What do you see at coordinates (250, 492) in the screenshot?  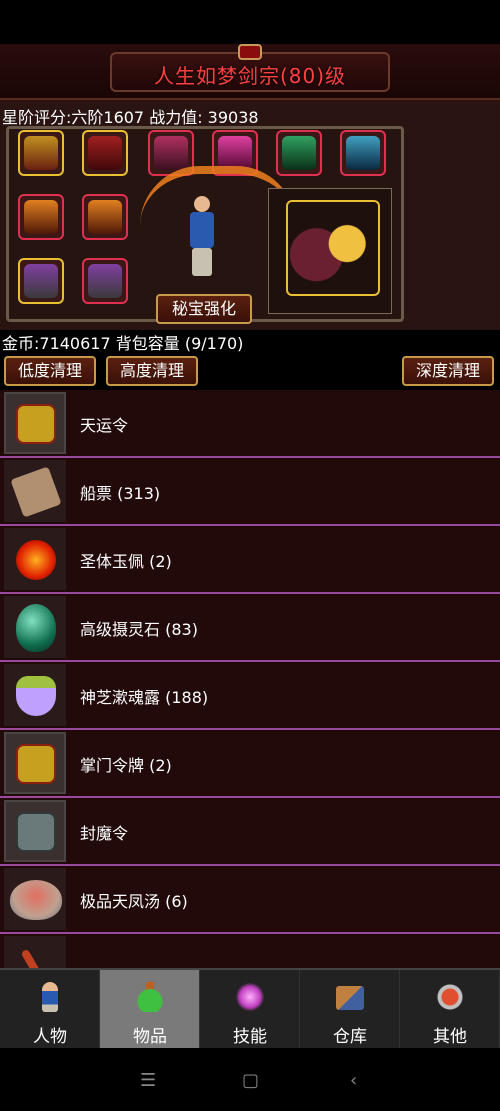 I see `list-item: 船票 (313)` at bounding box center [250, 492].